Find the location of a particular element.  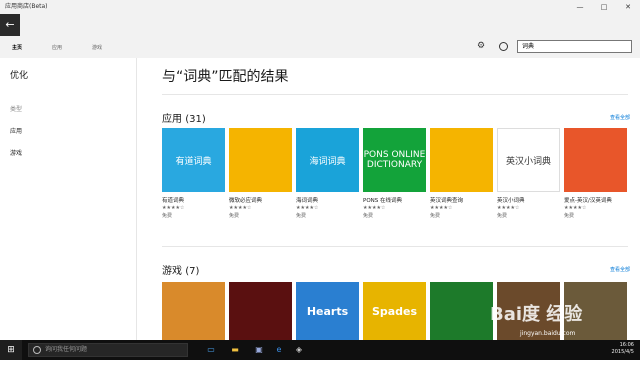

sidebar-heading: 优化 is located at coordinates (19, 76).